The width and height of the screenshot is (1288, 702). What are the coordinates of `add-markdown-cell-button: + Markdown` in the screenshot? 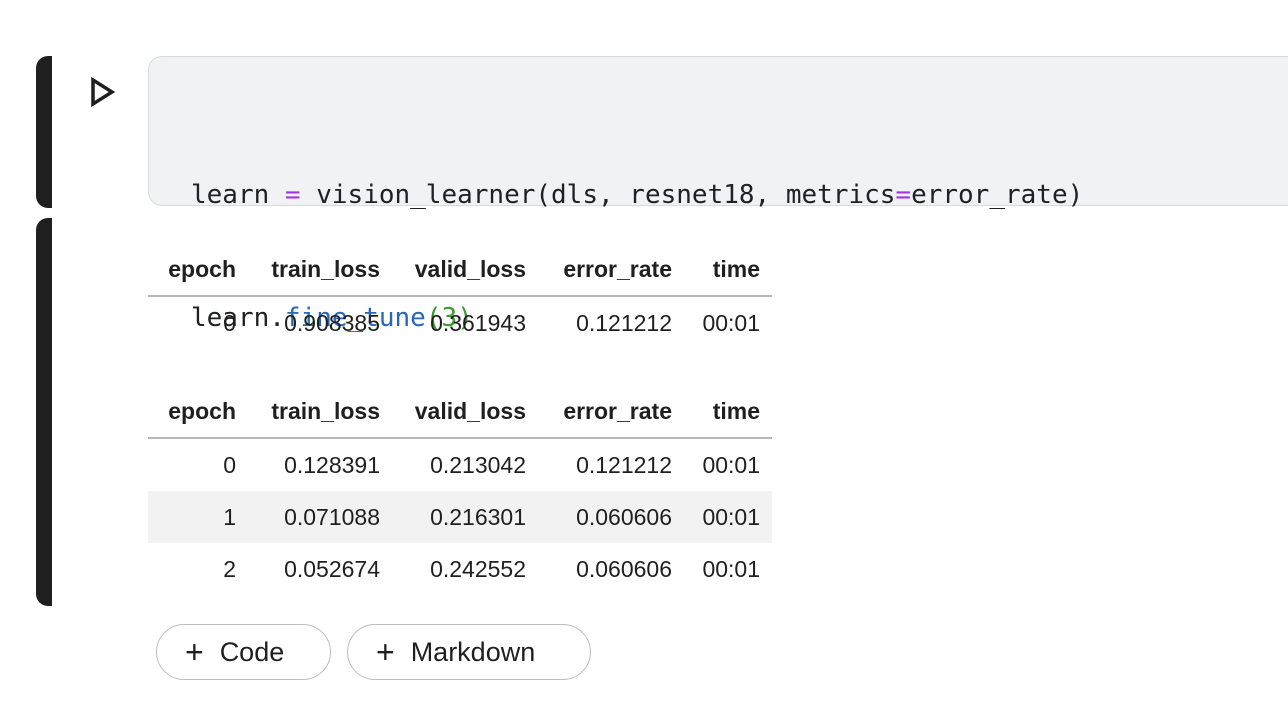 It's located at (469, 652).